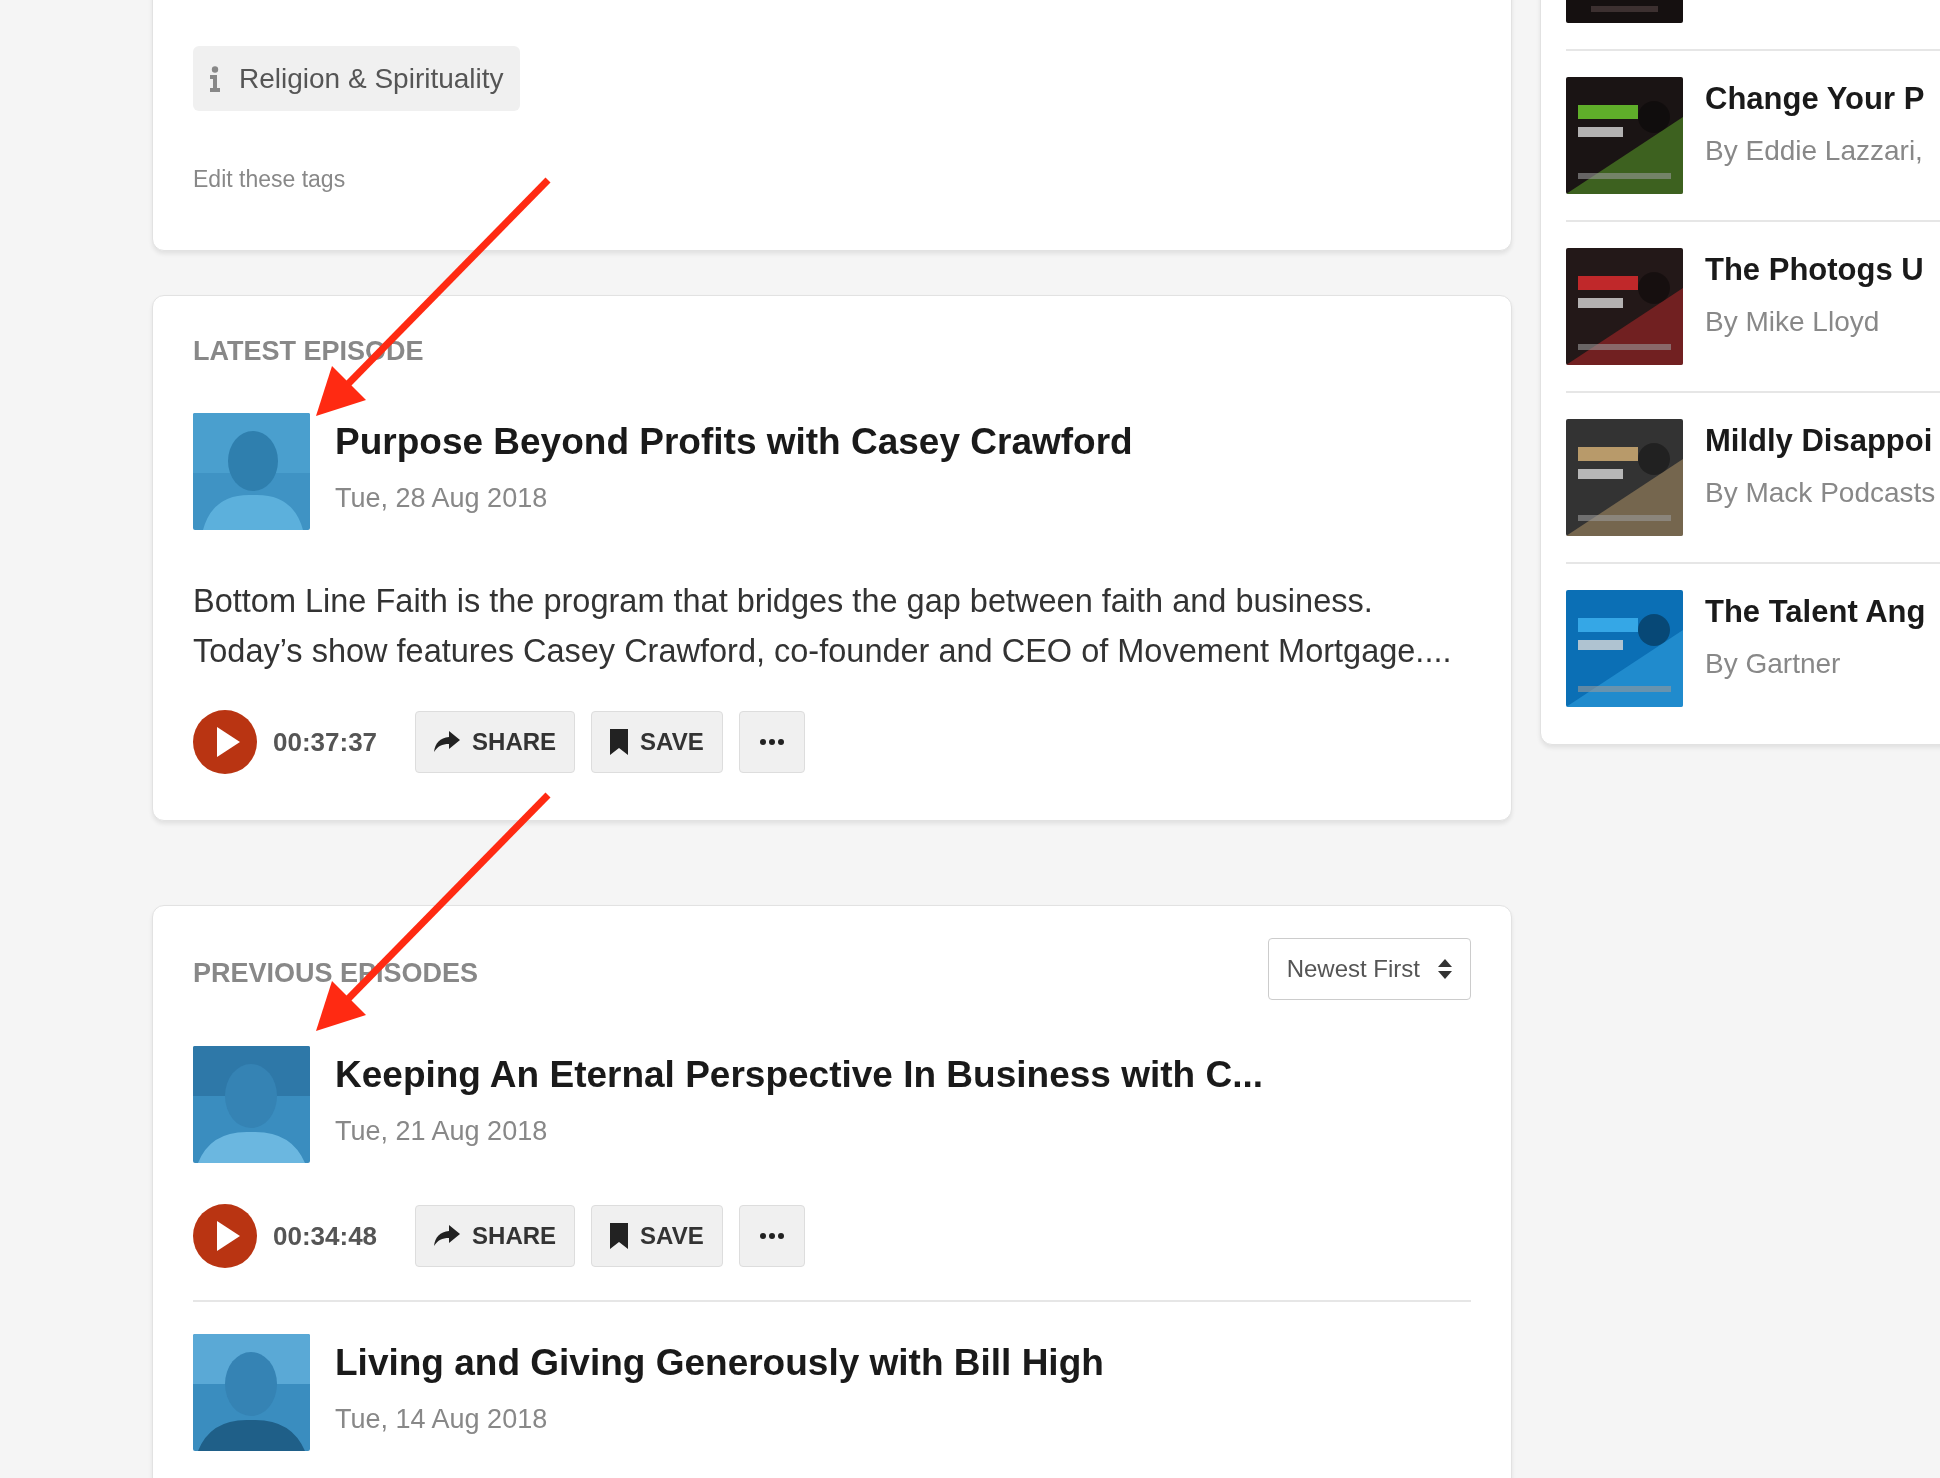  Describe the element at coordinates (442, 498) in the screenshot. I see `episode-date: Tue, 28 Aug 2018` at that location.